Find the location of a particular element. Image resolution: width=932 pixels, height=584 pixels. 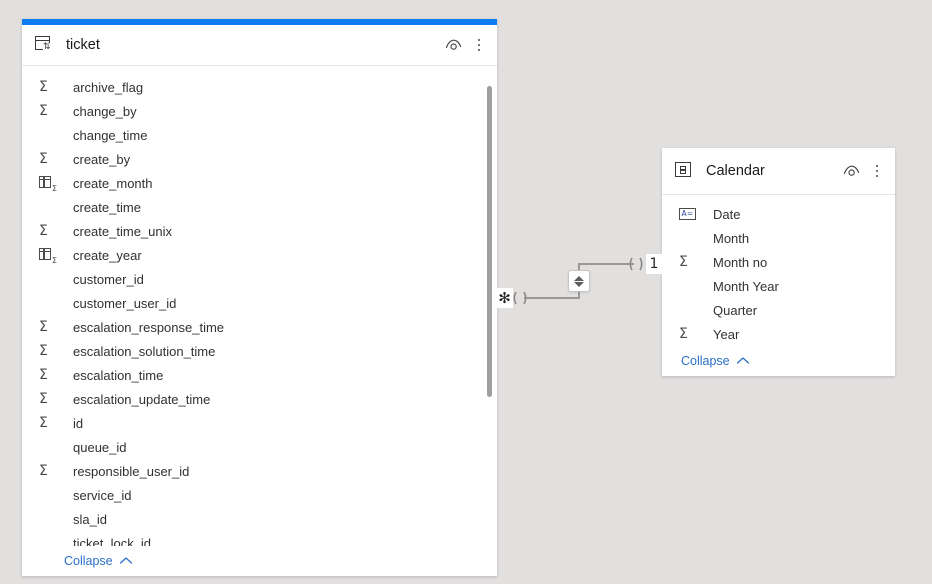

cardinality-one-badge: 1 is located at coordinates (654, 264).